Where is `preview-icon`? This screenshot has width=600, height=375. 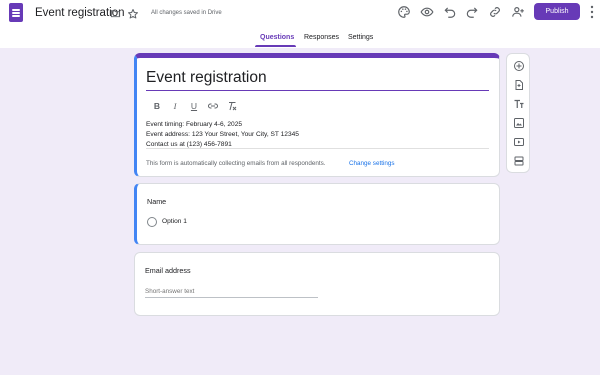
preview-icon is located at coordinates (427, 12).